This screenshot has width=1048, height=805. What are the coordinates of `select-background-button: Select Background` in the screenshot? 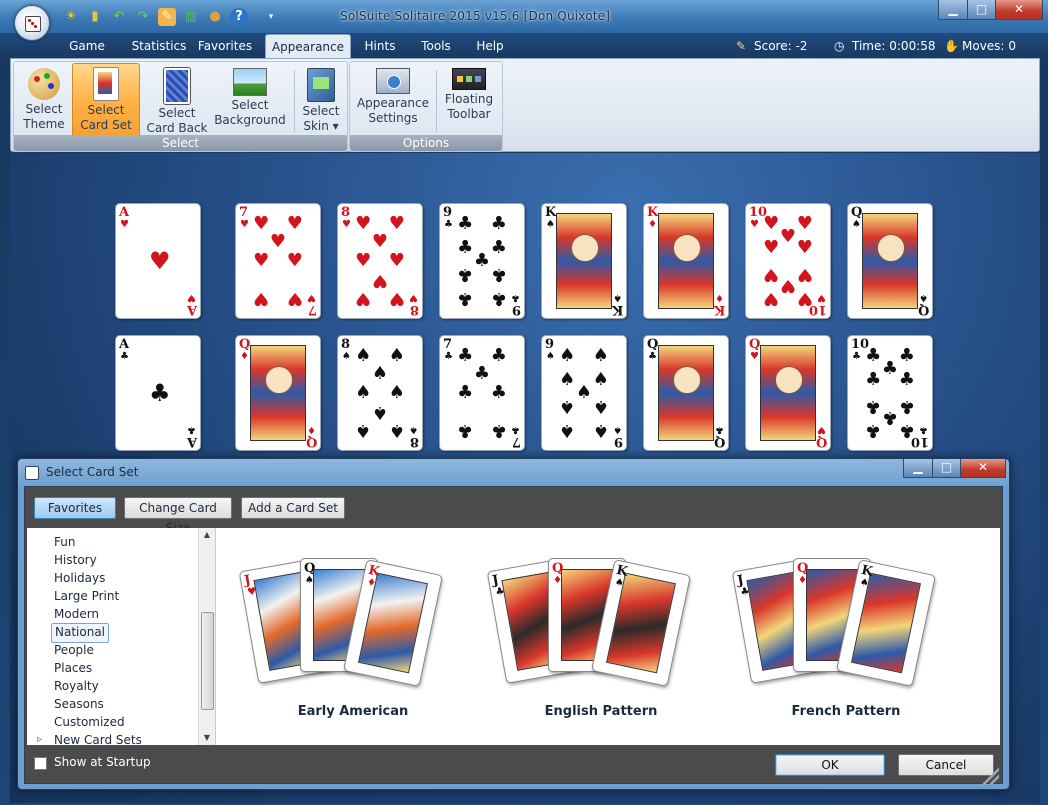 It's located at (250, 99).